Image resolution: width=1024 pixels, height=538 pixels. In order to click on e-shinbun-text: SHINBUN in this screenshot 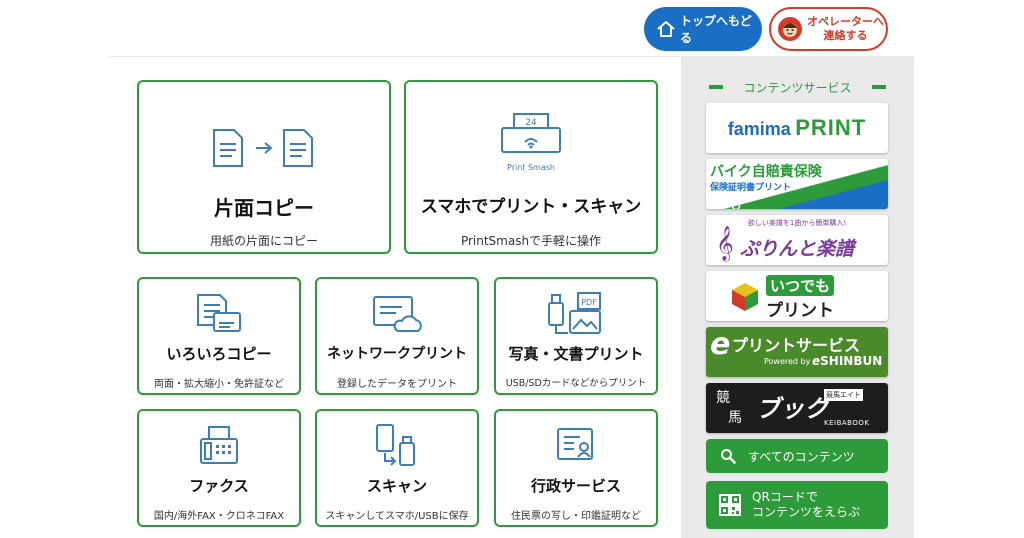, I will do `click(851, 361)`.